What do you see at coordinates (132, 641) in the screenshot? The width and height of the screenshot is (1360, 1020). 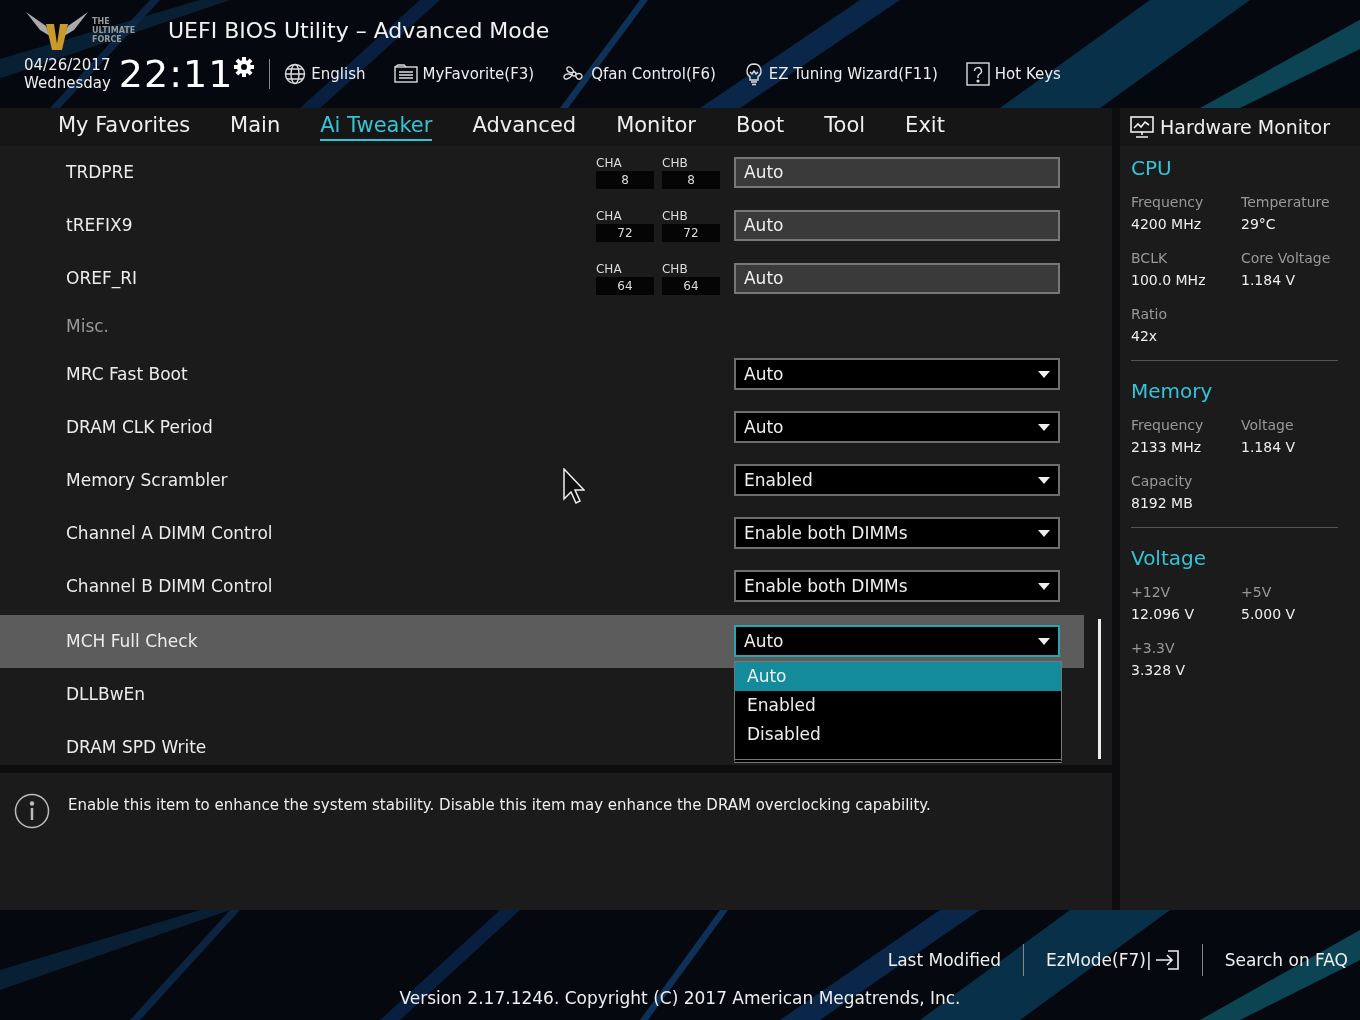 I see `setting-label: MCH Full Check` at bounding box center [132, 641].